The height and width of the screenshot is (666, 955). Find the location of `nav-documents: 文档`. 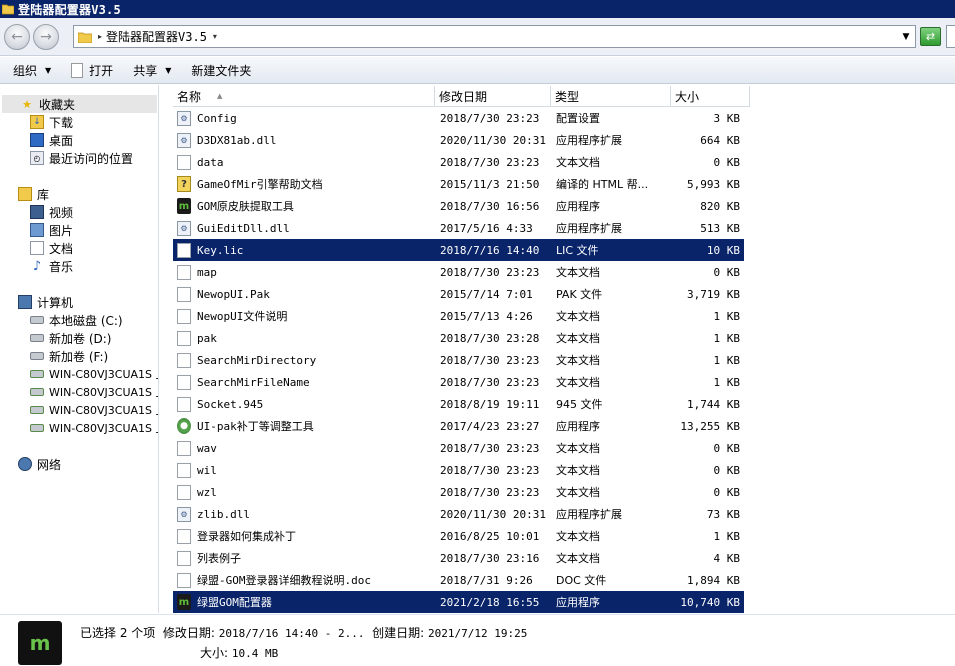

nav-documents: 文档 is located at coordinates (51, 248).